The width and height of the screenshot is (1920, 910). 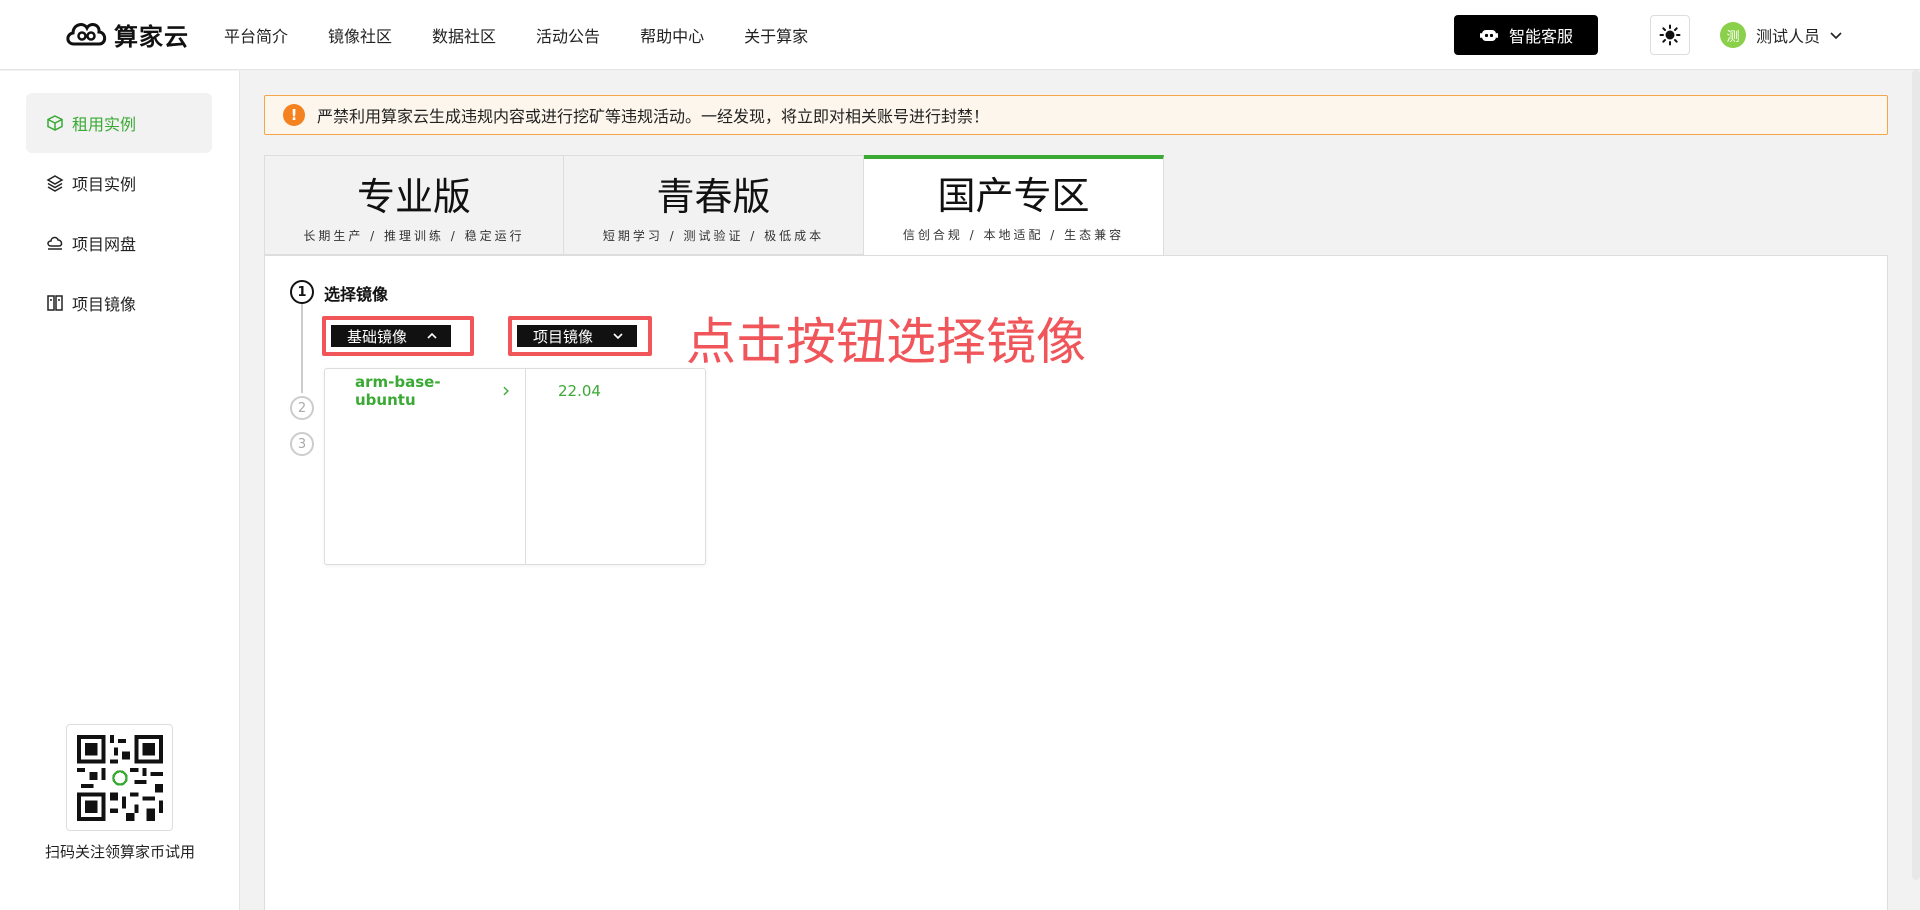 I want to click on image-icon, so click(x=55, y=303).